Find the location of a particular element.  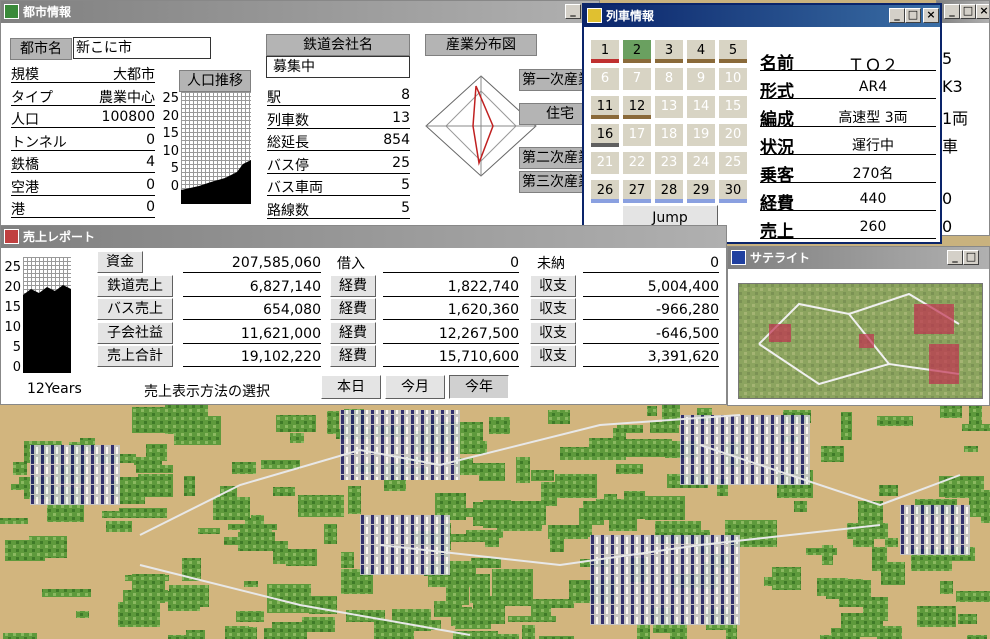

period-button-0: 本日 is located at coordinates (351, 387).